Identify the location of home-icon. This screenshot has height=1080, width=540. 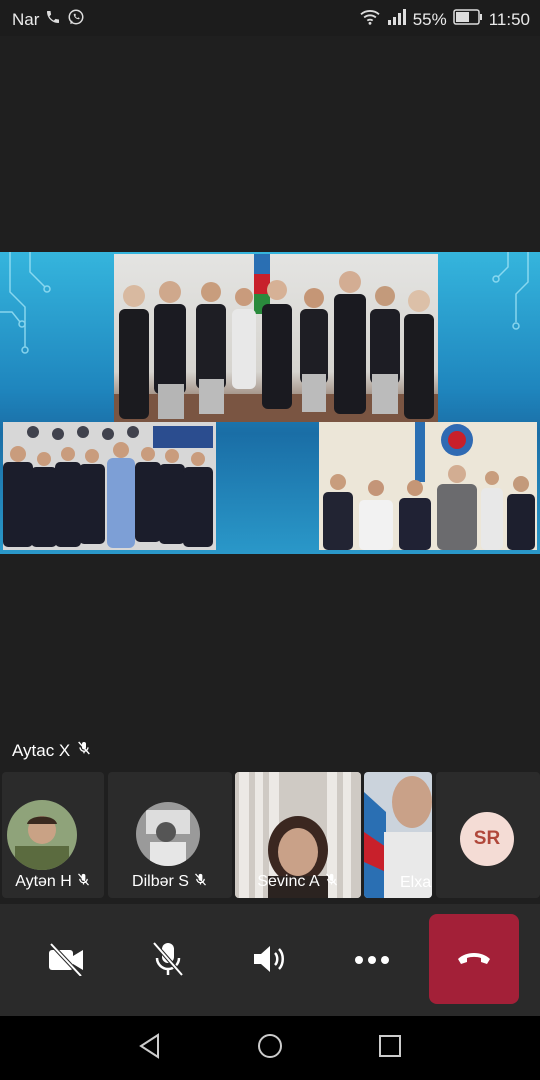
(270, 1048).